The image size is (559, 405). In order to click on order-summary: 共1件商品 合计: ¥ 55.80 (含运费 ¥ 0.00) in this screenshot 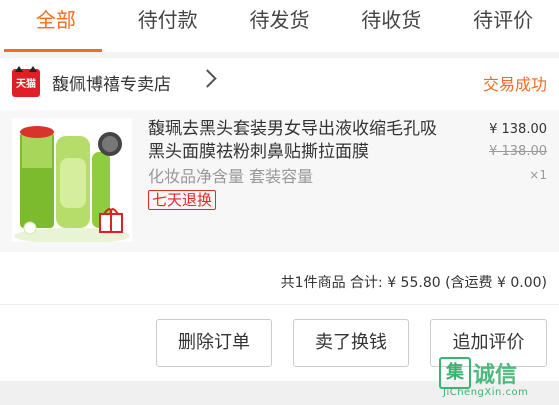, I will do `click(279, 278)`.